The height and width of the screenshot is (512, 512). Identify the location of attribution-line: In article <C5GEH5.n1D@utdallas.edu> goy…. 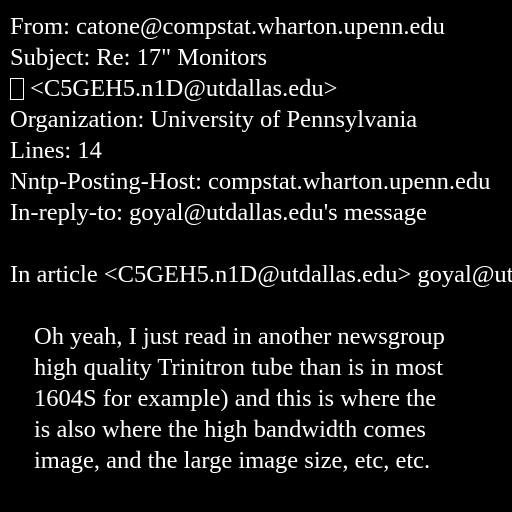
(261, 274).